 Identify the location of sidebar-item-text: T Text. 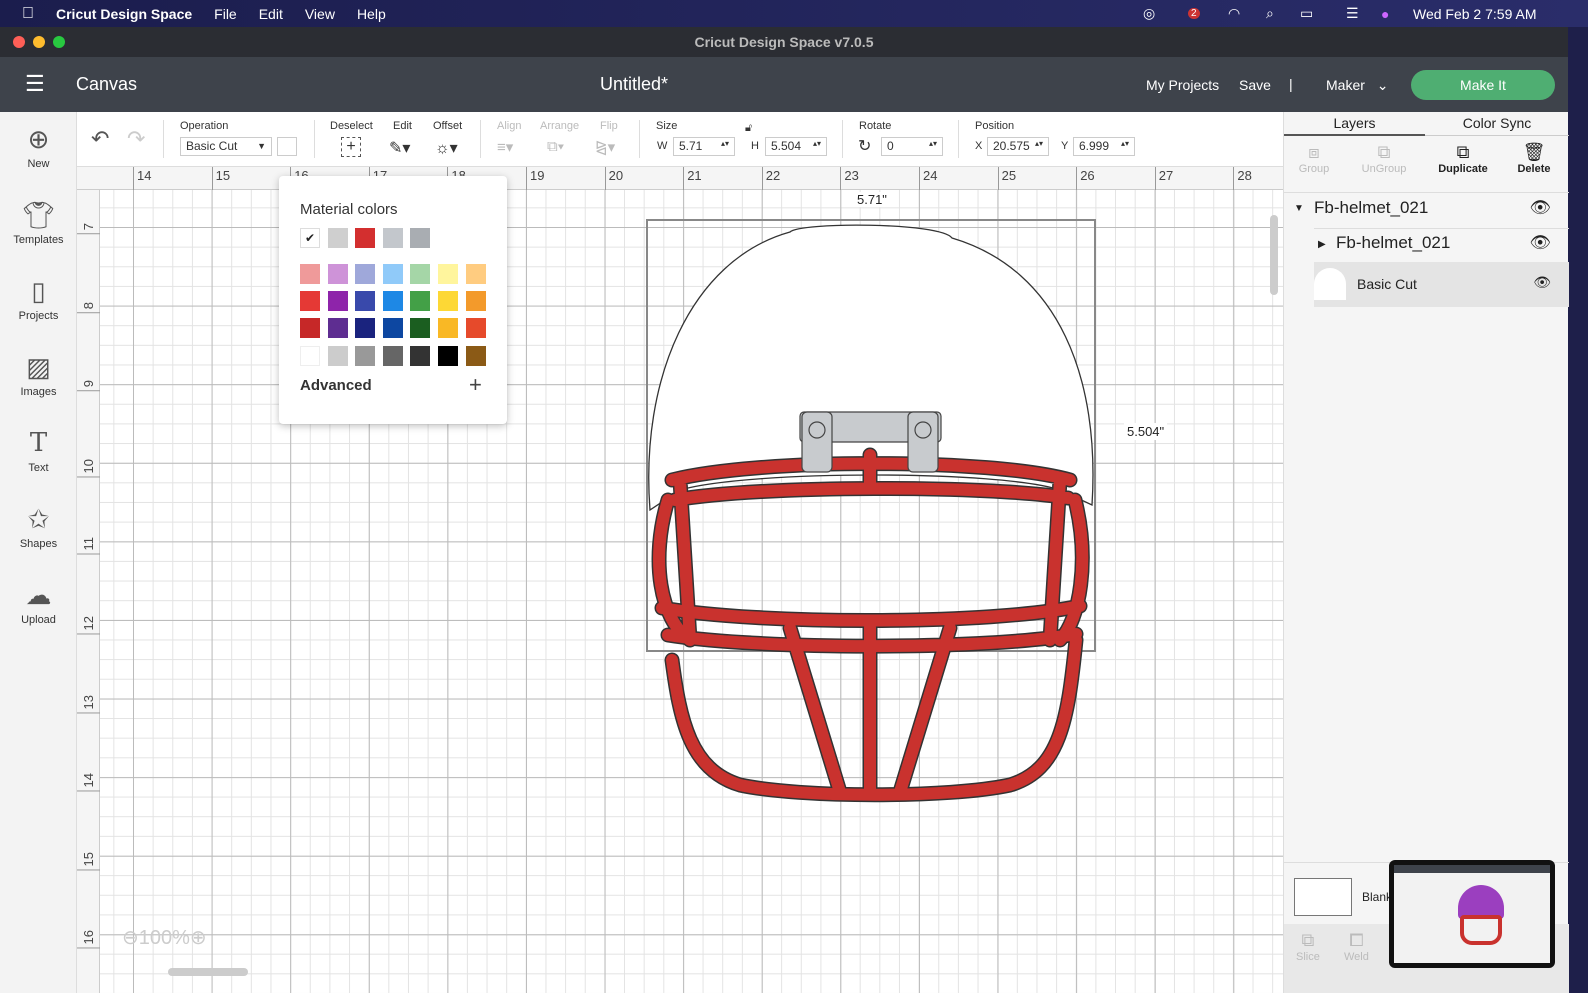
(38, 451).